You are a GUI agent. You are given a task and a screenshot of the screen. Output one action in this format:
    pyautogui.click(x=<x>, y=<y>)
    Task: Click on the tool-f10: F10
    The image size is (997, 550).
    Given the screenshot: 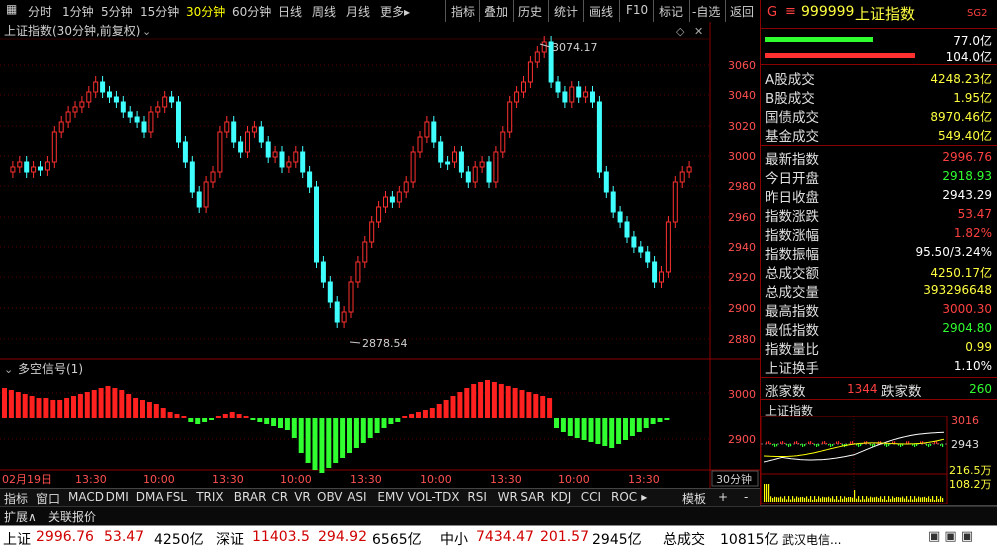 What is the action you would take?
    pyautogui.click(x=637, y=10)
    